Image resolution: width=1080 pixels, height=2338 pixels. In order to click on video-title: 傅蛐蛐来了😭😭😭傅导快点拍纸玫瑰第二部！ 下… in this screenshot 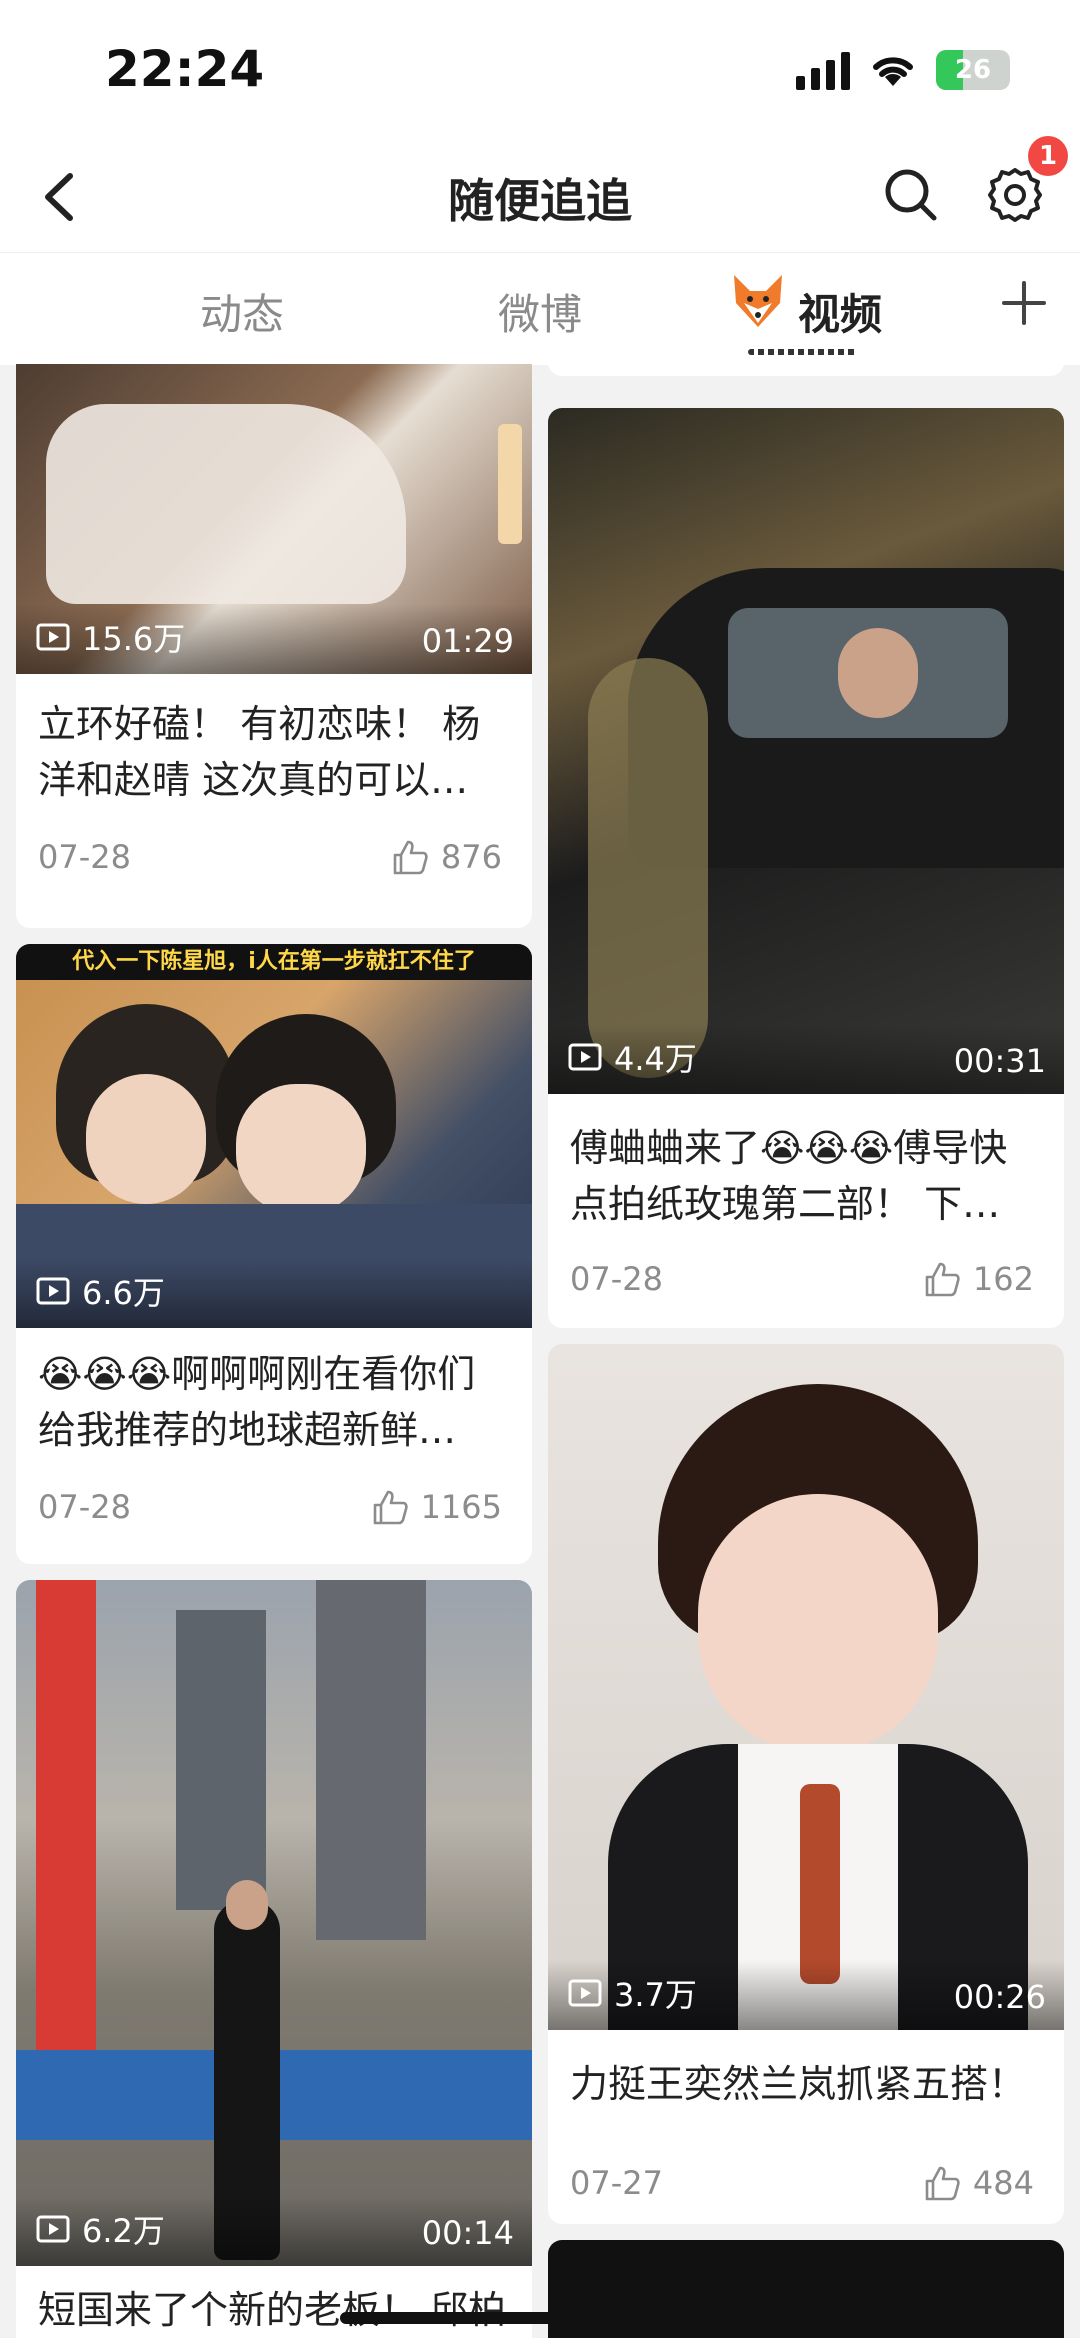, I will do `click(789, 1176)`.